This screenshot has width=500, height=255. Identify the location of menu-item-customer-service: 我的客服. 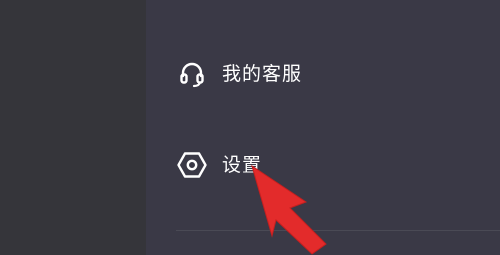
(326, 74).